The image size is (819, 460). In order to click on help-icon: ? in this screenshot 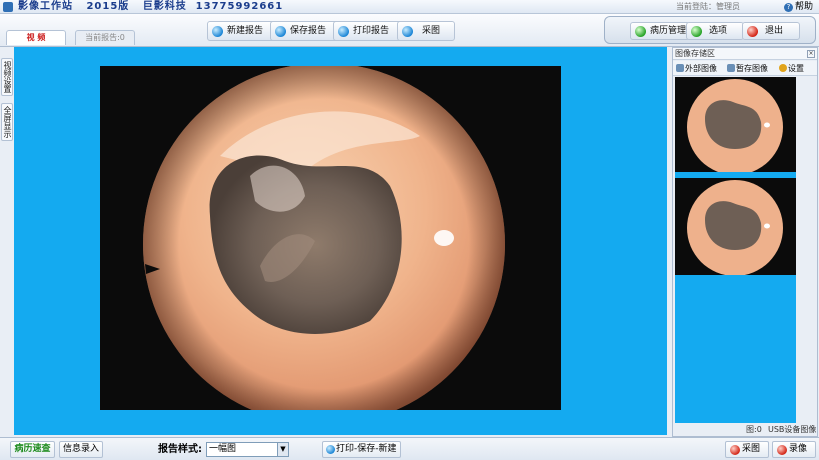, I will do `click(788, 7)`.